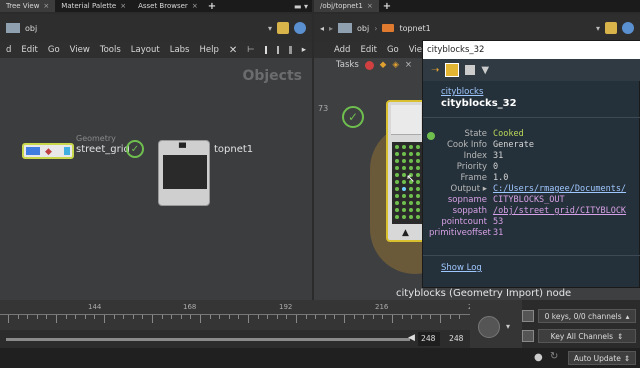 Image resolution: width=640 pixels, height=368 pixels. What do you see at coordinates (110, 50) in the screenshot?
I see `menu-tools: Tools` at bounding box center [110, 50].